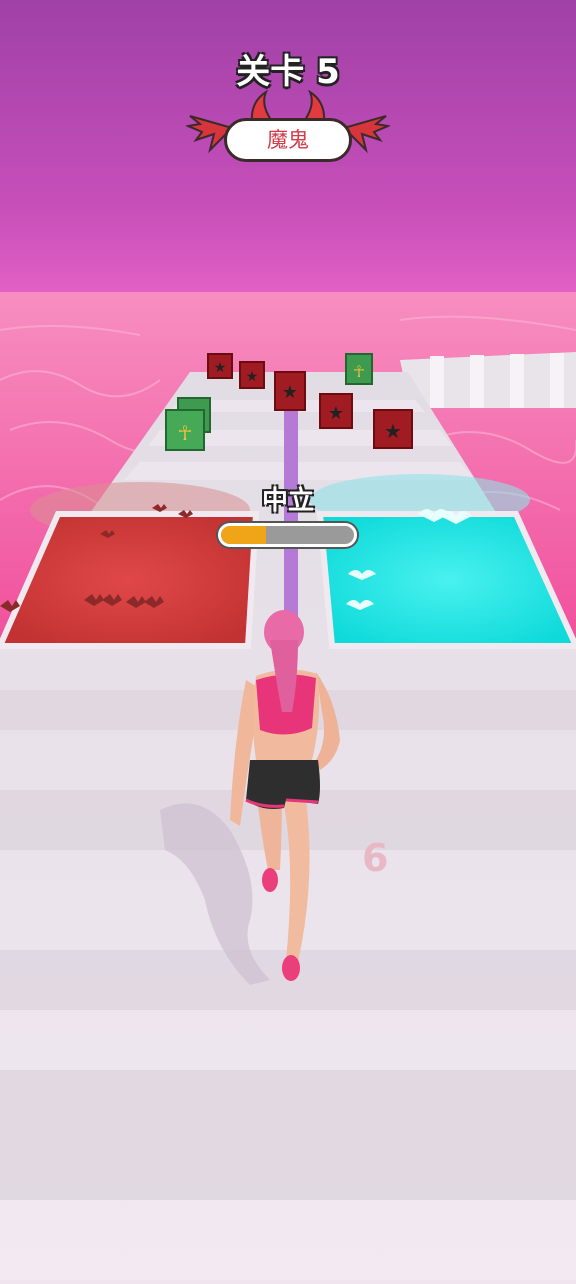  What do you see at coordinates (287, 501) in the screenshot?
I see `alignment-status: 中立` at bounding box center [287, 501].